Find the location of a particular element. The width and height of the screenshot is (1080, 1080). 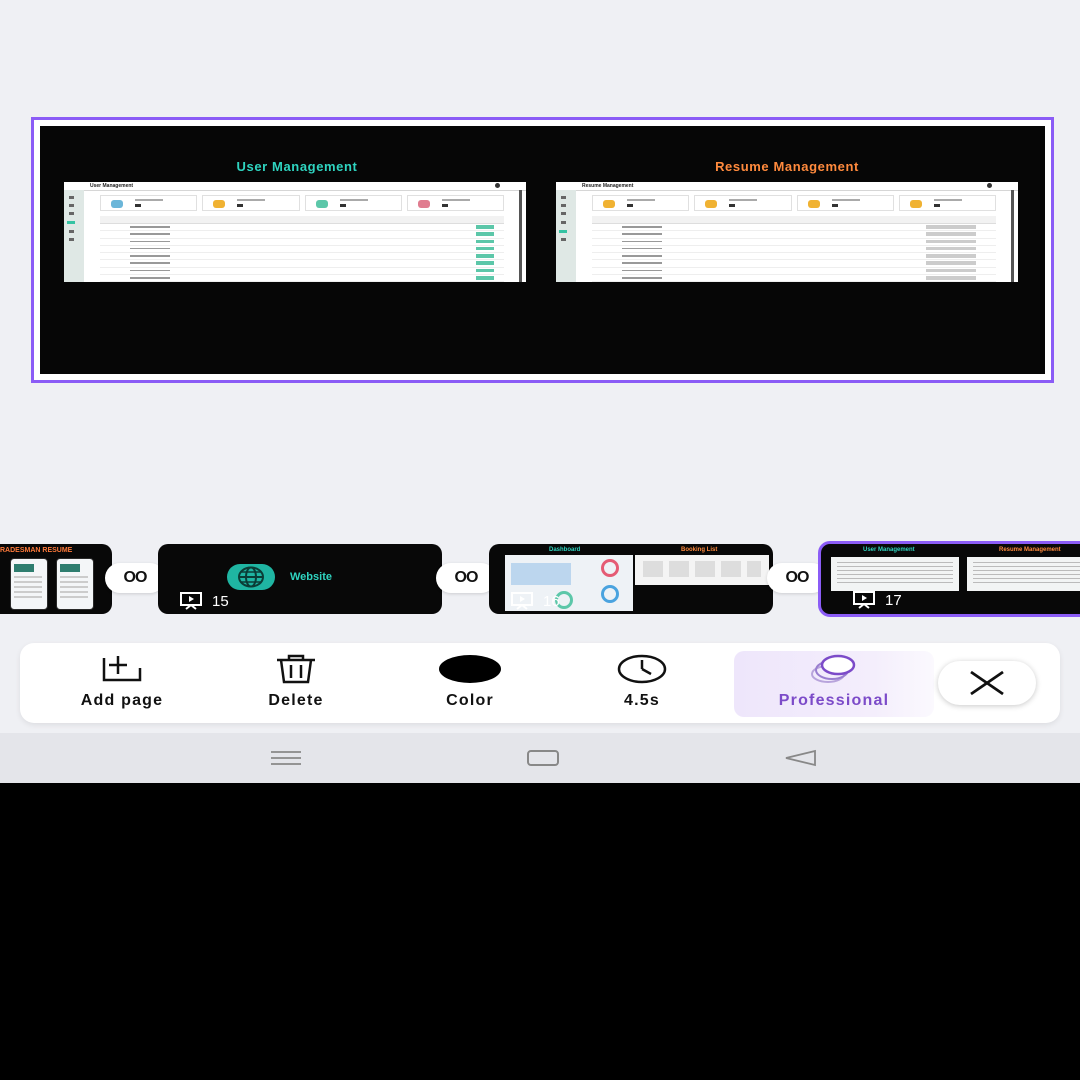

clock-icon is located at coordinates (642, 669).